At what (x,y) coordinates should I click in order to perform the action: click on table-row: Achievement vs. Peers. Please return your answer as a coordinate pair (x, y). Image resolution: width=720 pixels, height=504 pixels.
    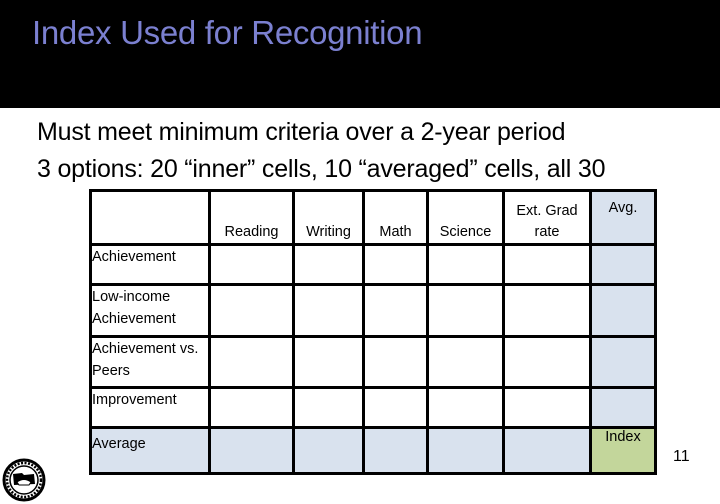
    Looking at the image, I should click on (373, 362).